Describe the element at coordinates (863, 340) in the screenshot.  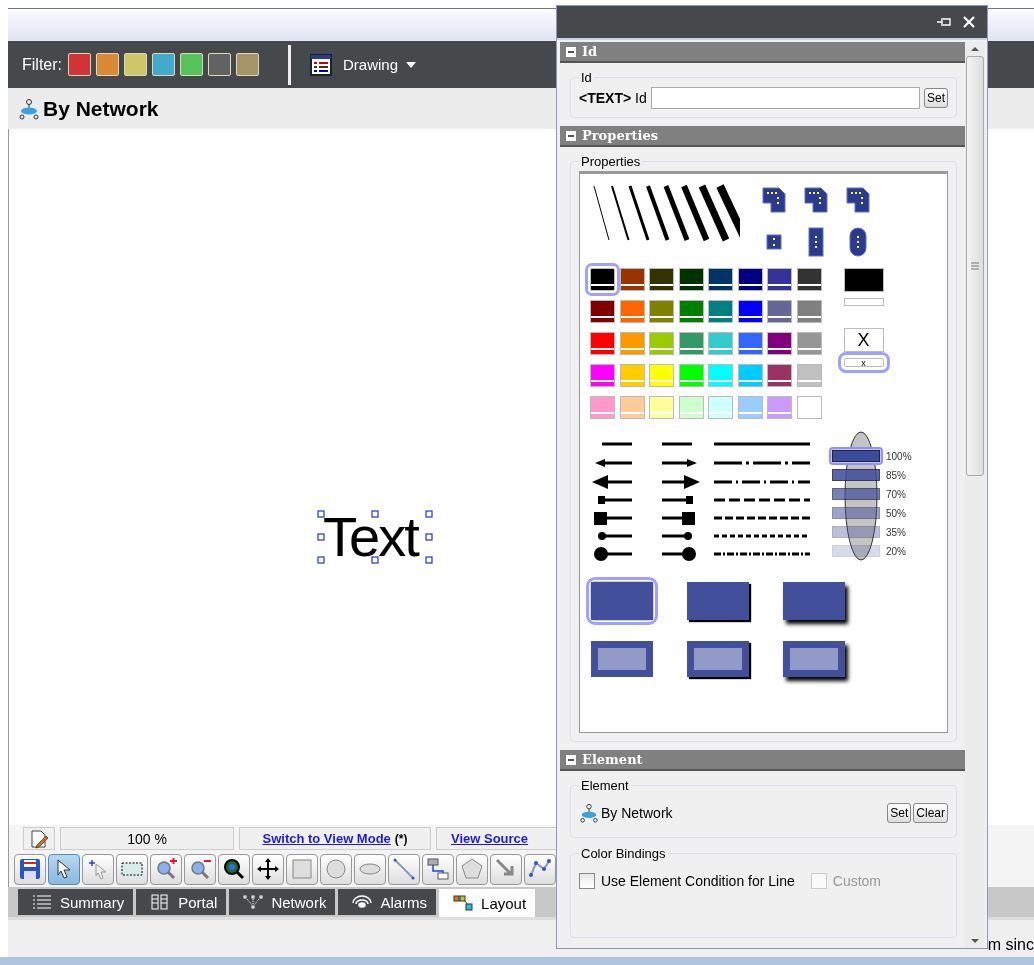
I see `no-fill-option: X` at that location.